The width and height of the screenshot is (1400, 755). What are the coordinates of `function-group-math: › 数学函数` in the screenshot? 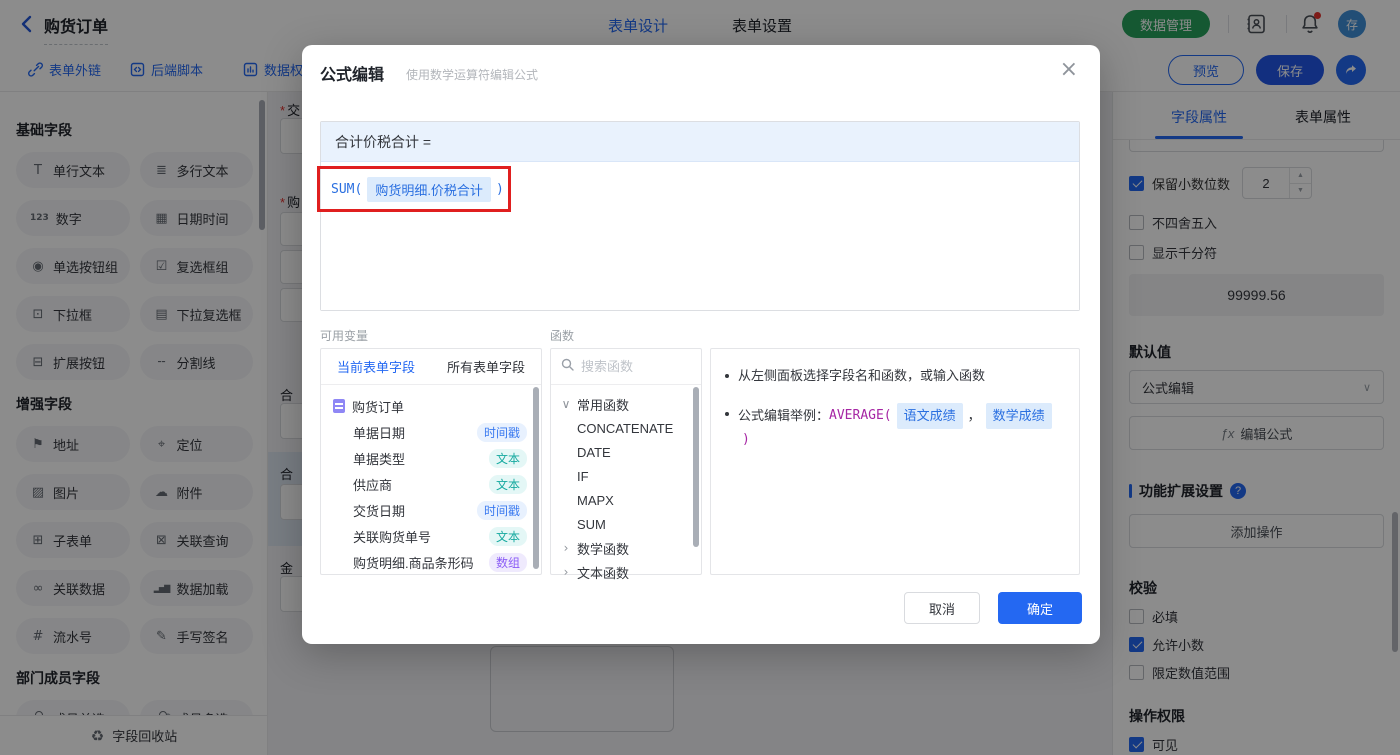 It's located at (626, 548).